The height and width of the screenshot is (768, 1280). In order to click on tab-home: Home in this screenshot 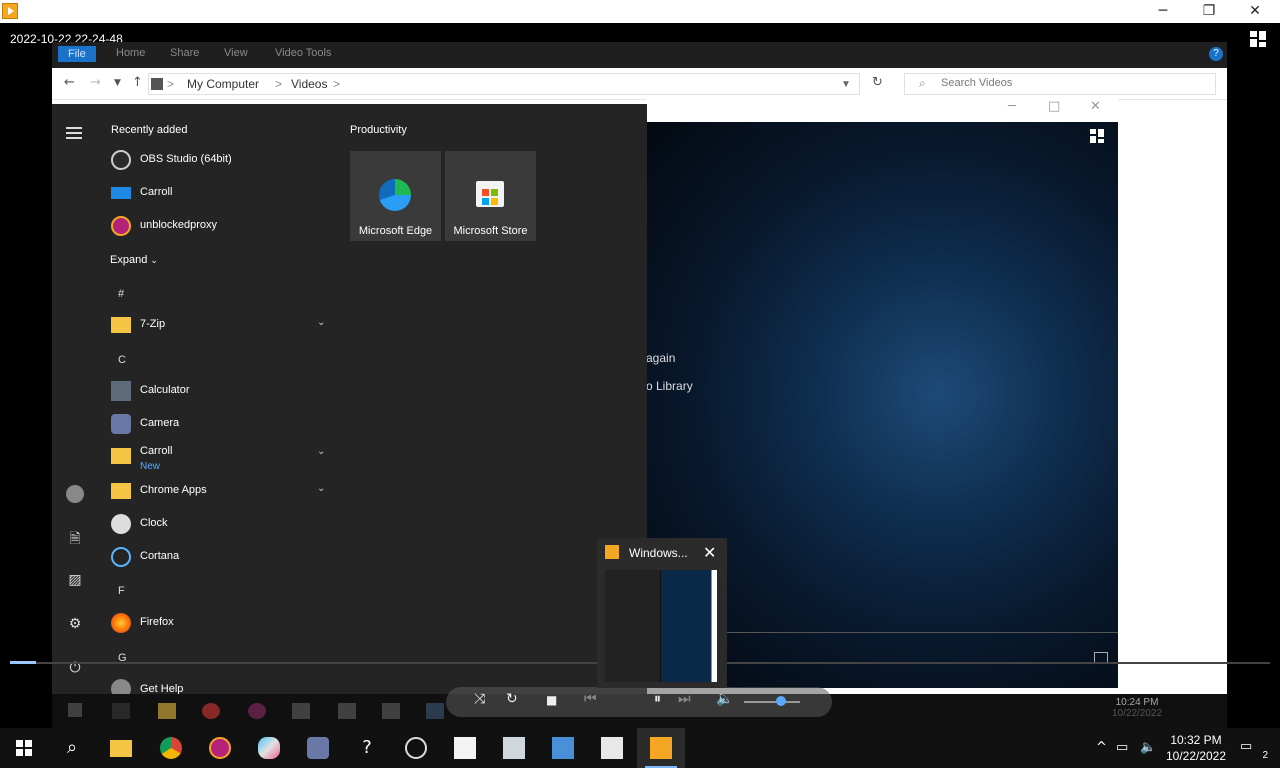, I will do `click(130, 53)`.